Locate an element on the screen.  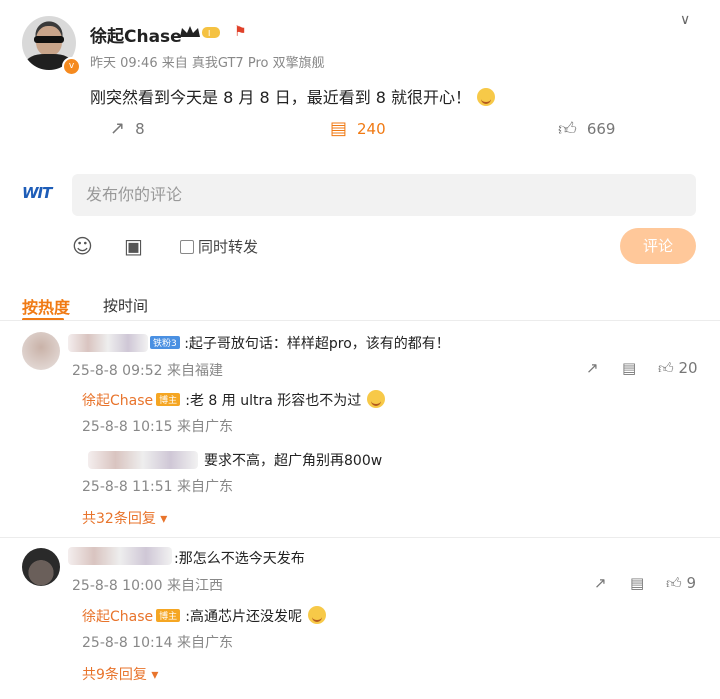
comment-count: 240 is located at coordinates (371, 128).